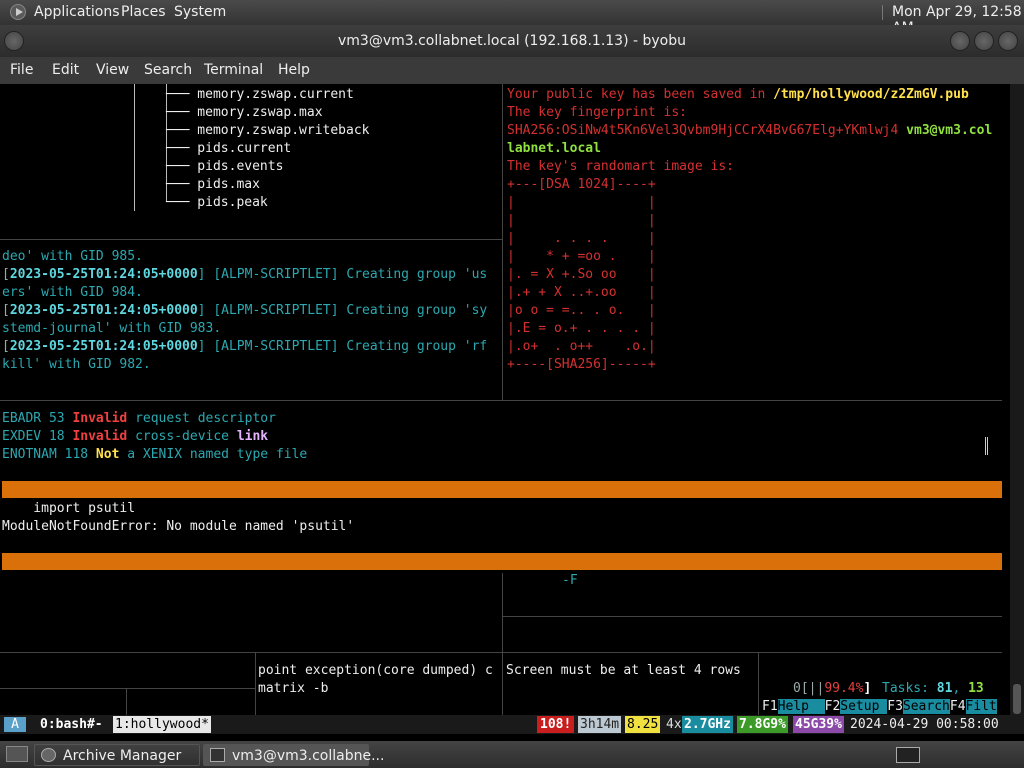 This screenshot has width=1024, height=768. I want to click on menu-terminal: Terminal, so click(233, 70).